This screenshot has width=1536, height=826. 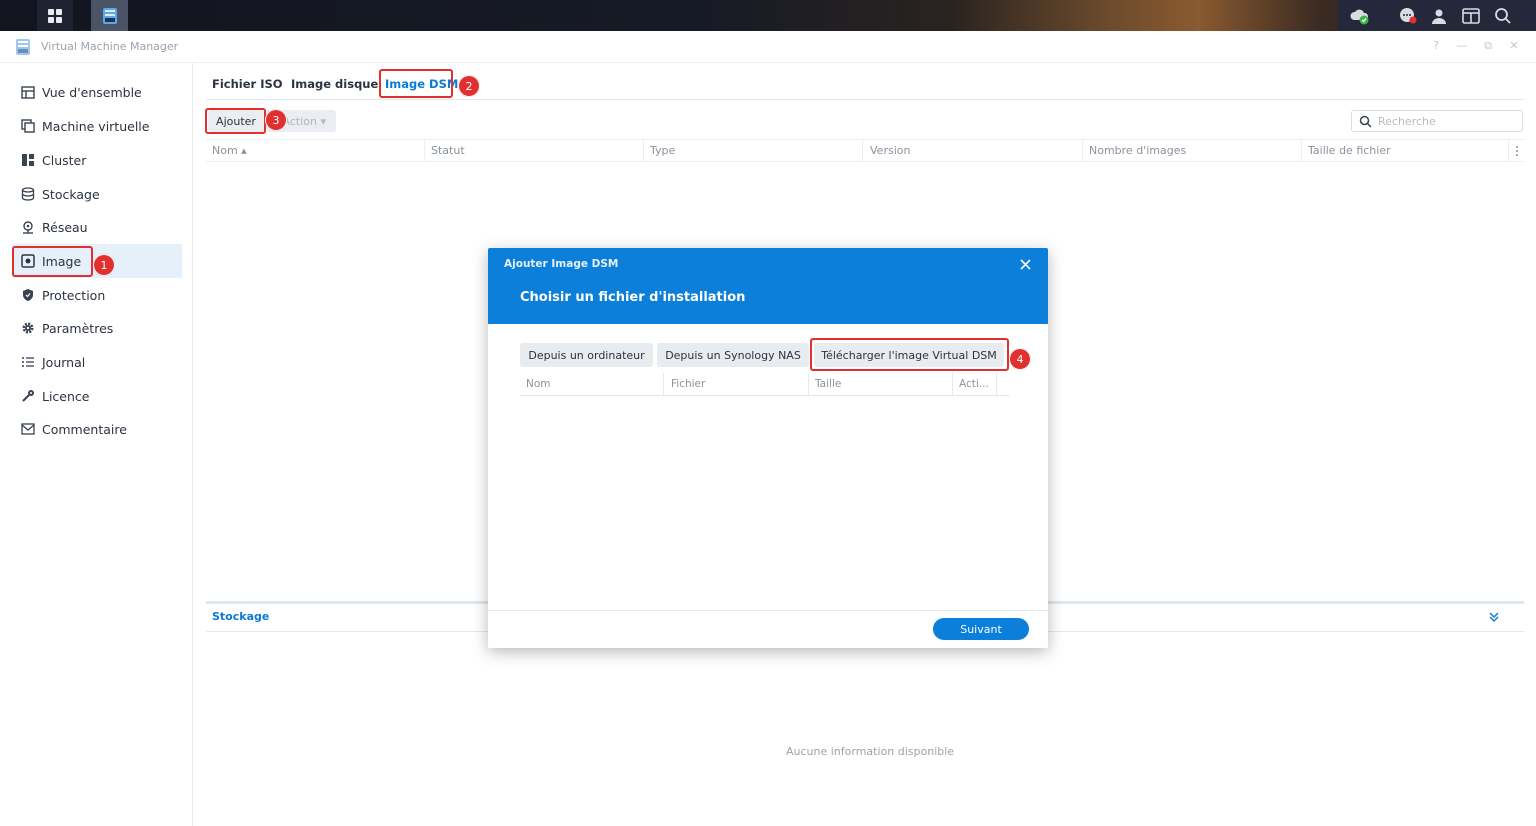 I want to click on gear-icon, so click(x=28, y=328).